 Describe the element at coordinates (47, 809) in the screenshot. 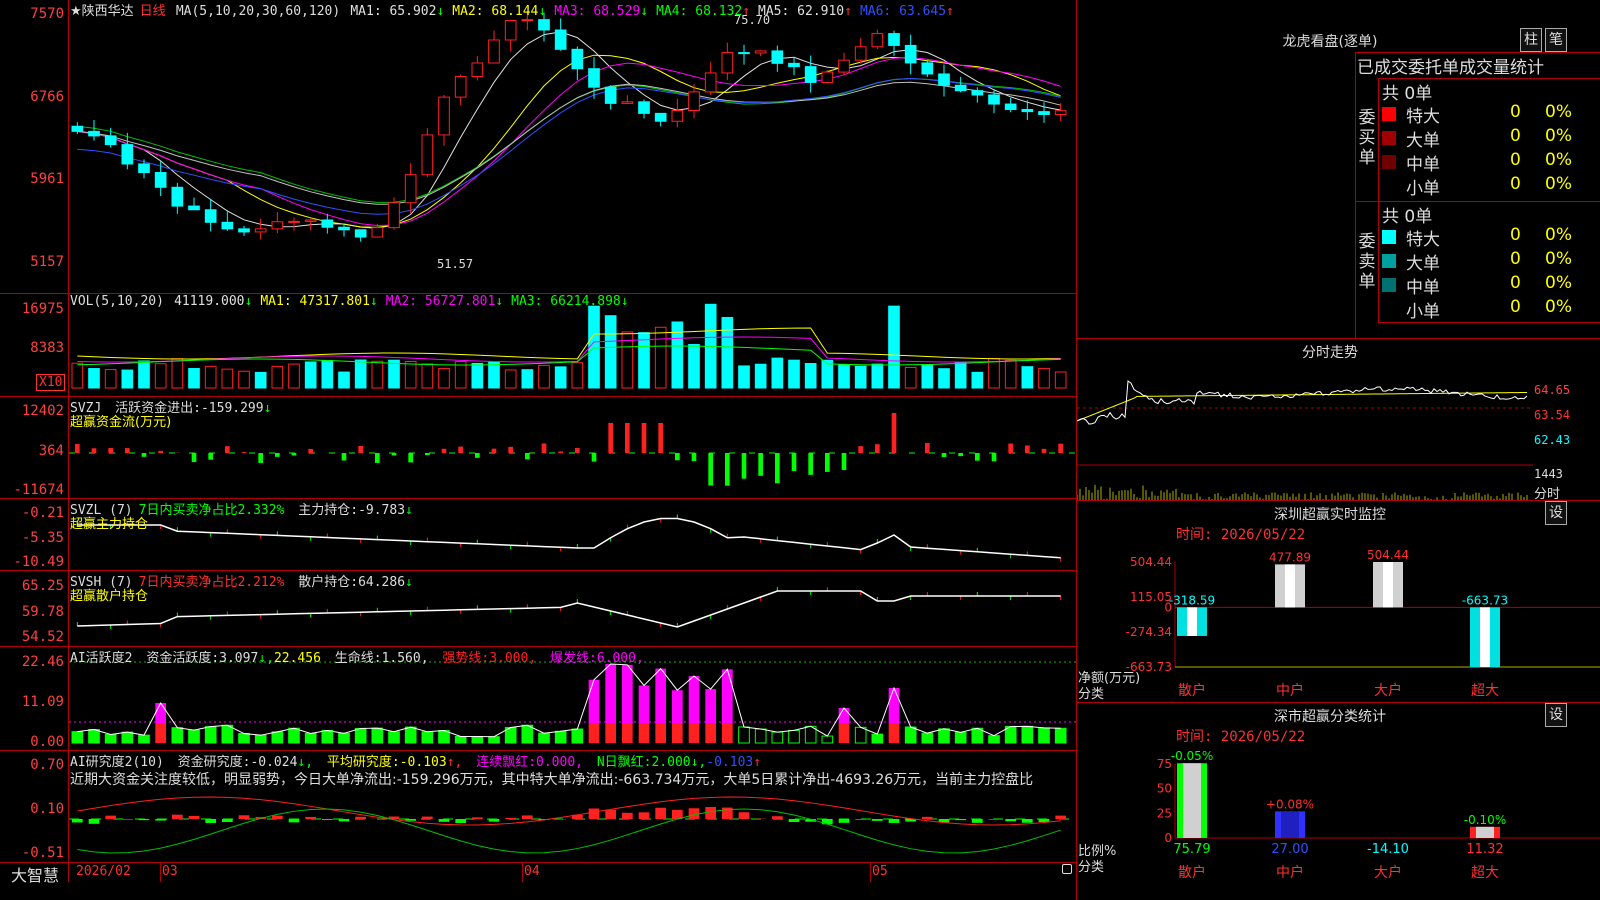

I see `ai-research-axis-label: 0.10` at that location.